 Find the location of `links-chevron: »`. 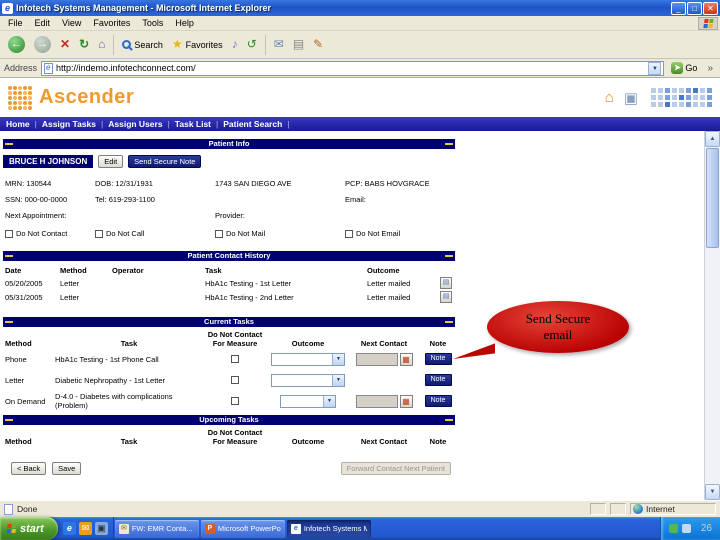

links-chevron: » is located at coordinates (710, 68).